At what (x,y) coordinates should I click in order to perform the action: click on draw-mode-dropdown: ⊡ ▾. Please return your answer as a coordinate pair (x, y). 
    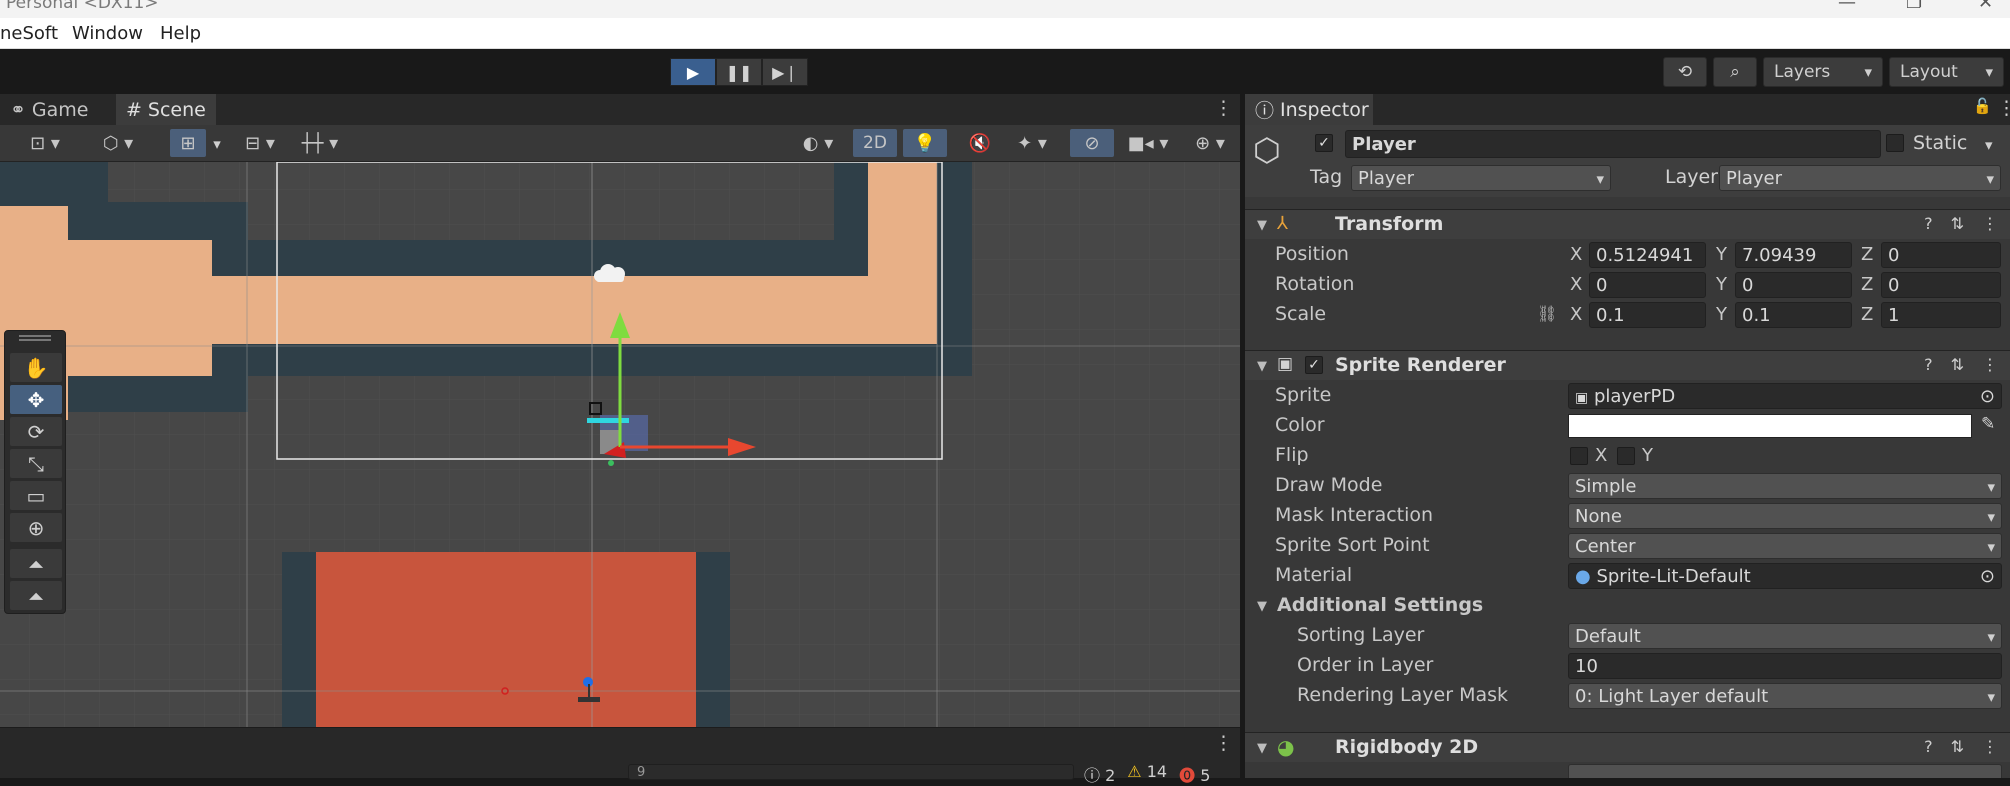
    Looking at the image, I should click on (45, 143).